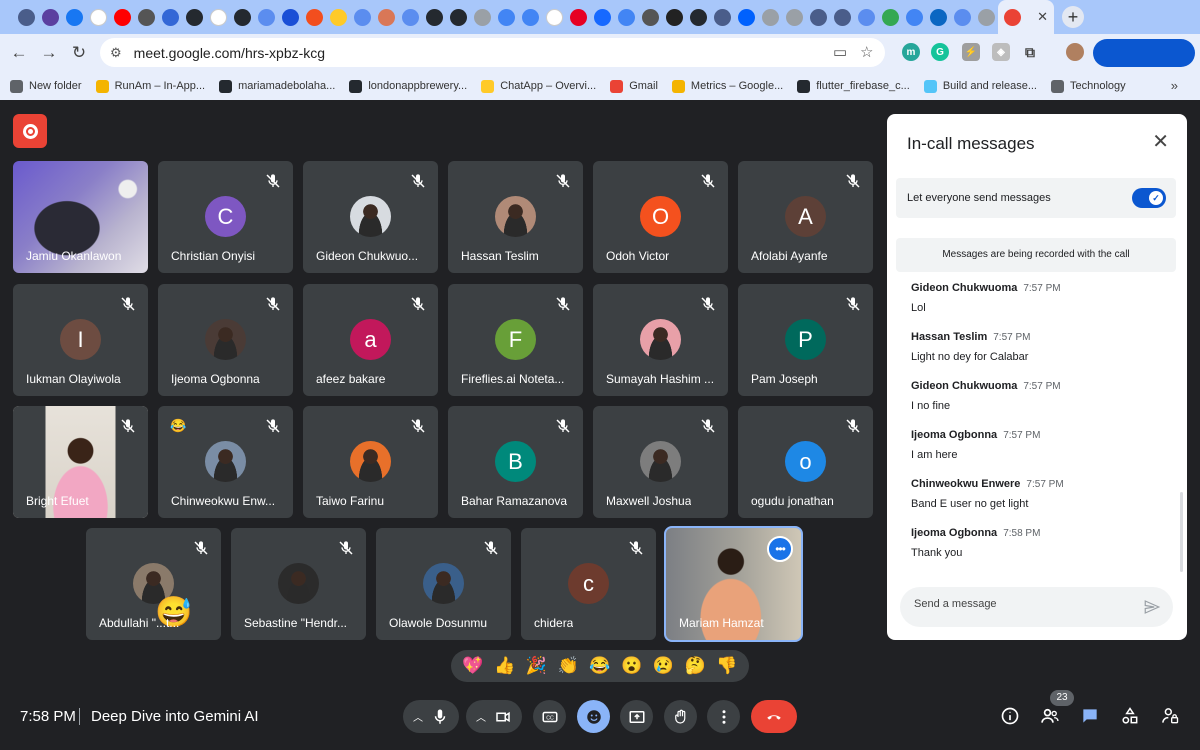  What do you see at coordinates (1170, 716) in the screenshot?
I see `host-controls-button` at bounding box center [1170, 716].